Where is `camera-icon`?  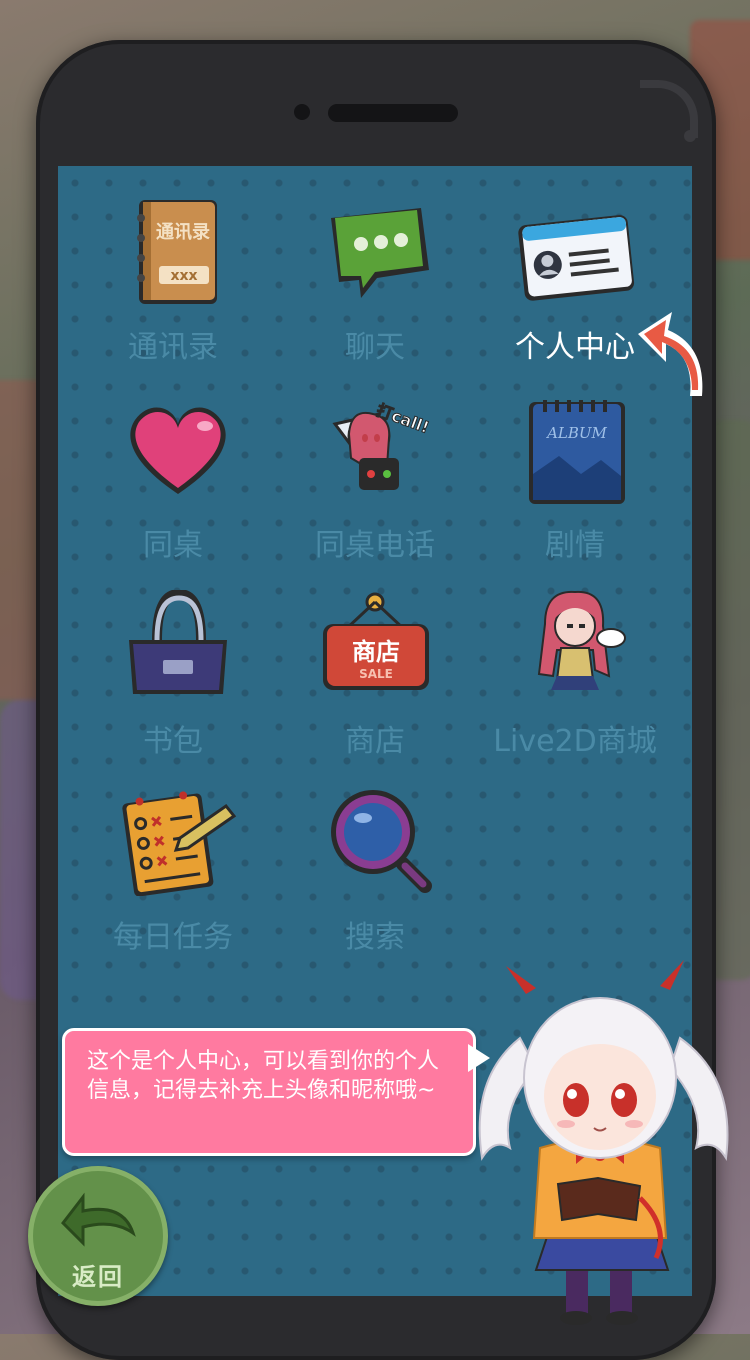 camera-icon is located at coordinates (302, 112).